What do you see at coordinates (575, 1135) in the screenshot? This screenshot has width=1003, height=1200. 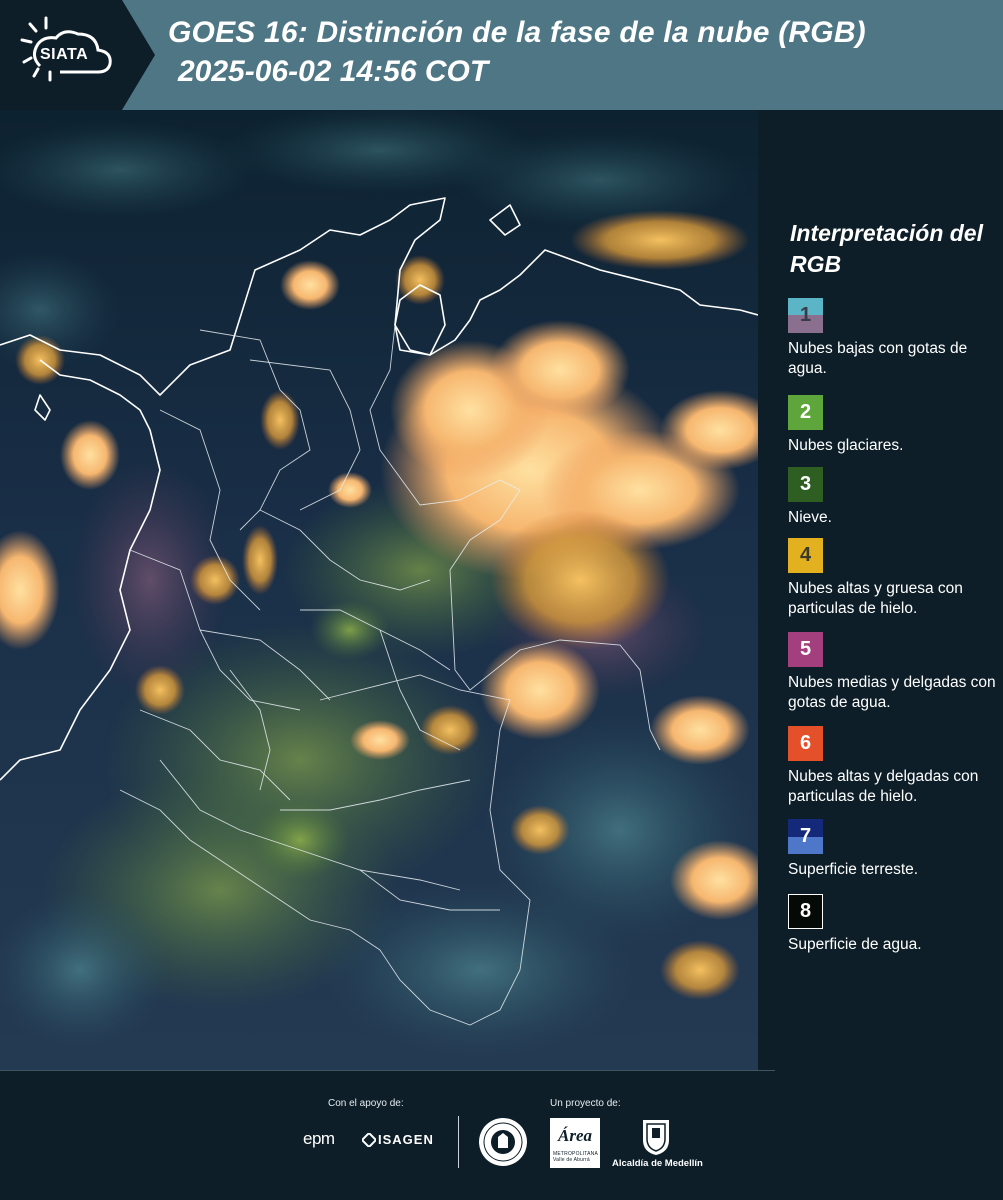 I see `area-logo-word: Área` at bounding box center [575, 1135].